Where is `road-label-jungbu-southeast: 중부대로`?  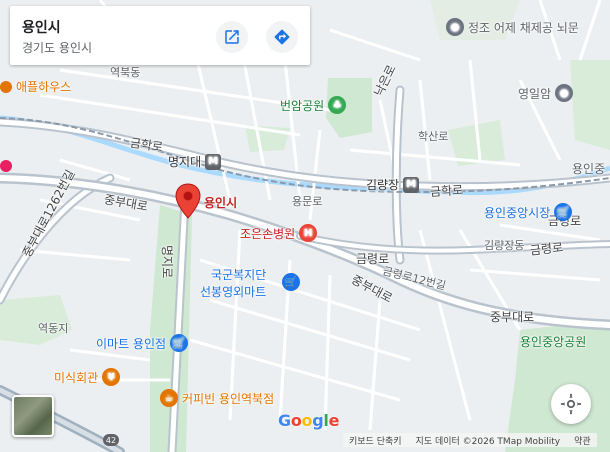 road-label-jungbu-southeast: 중부대로 is located at coordinates (512, 317).